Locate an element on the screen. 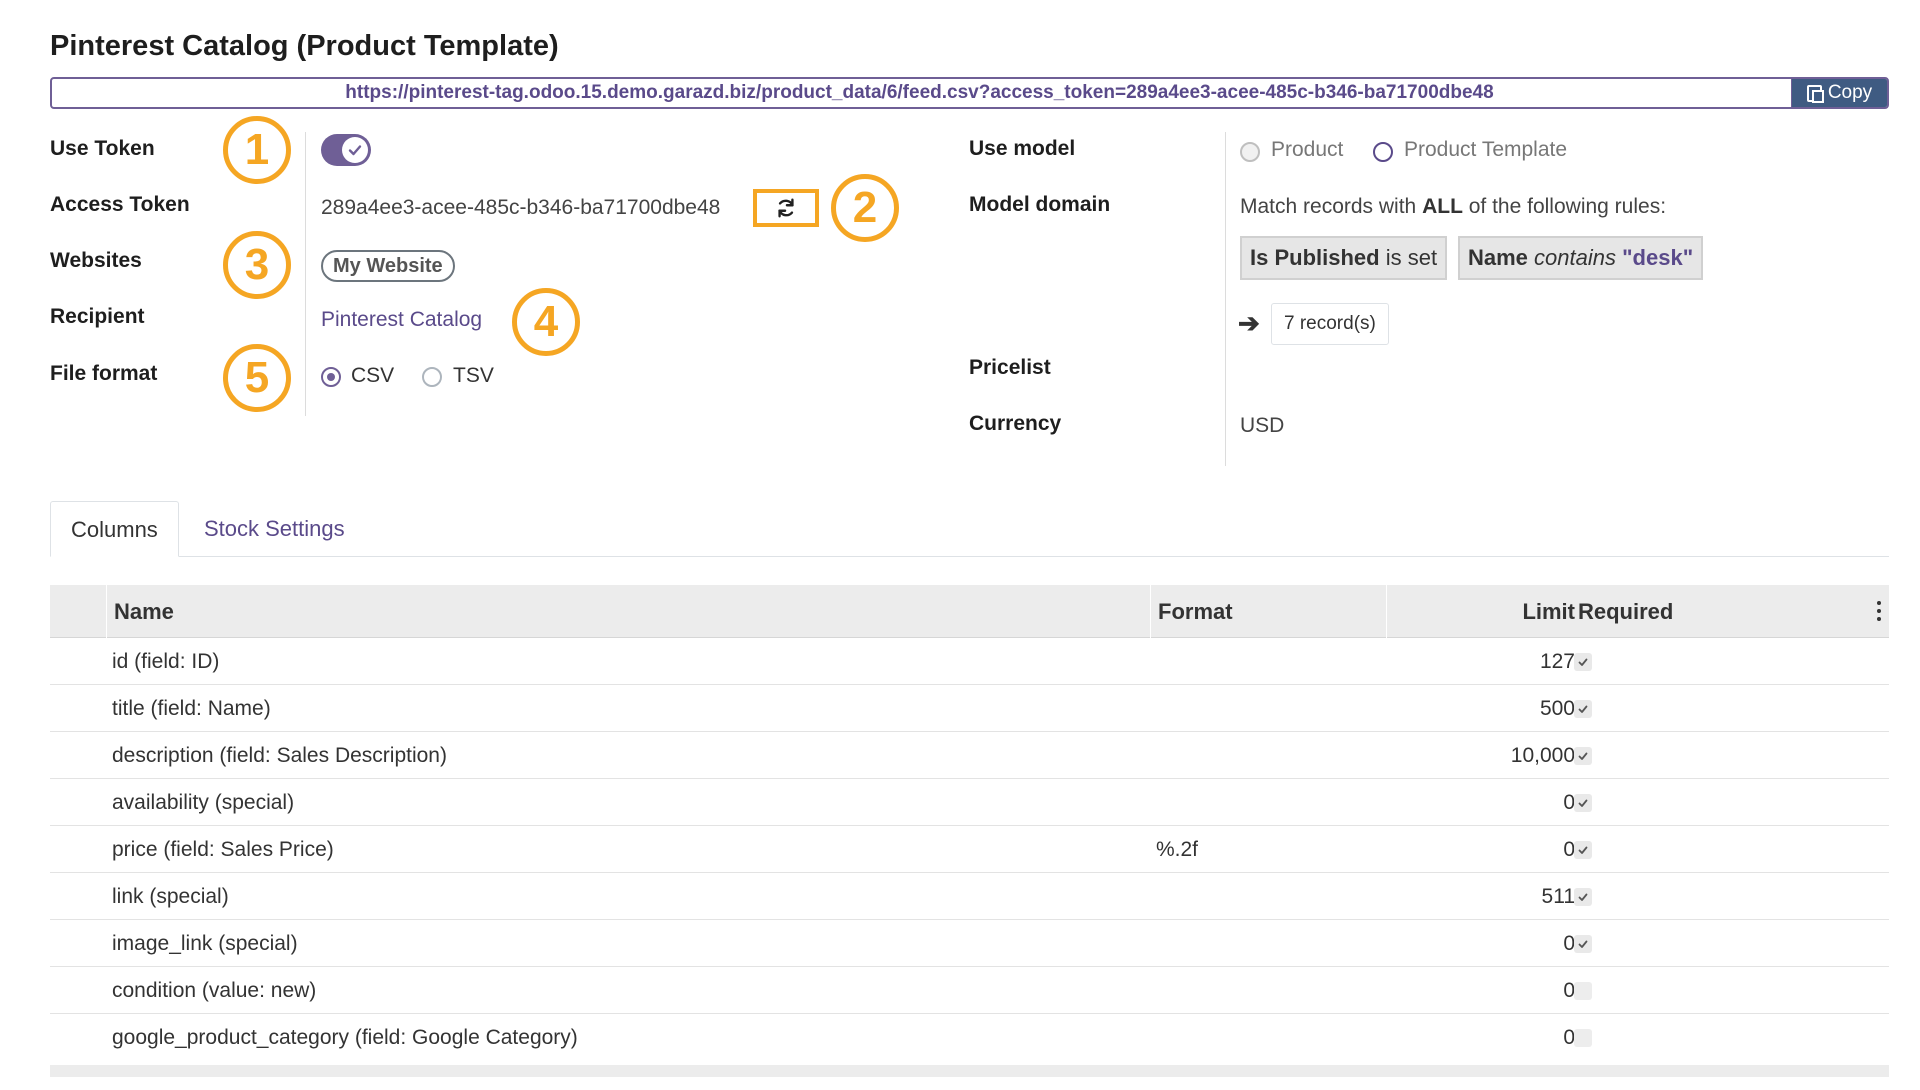  domain-suffix: of the following rules: is located at coordinates (1567, 206).